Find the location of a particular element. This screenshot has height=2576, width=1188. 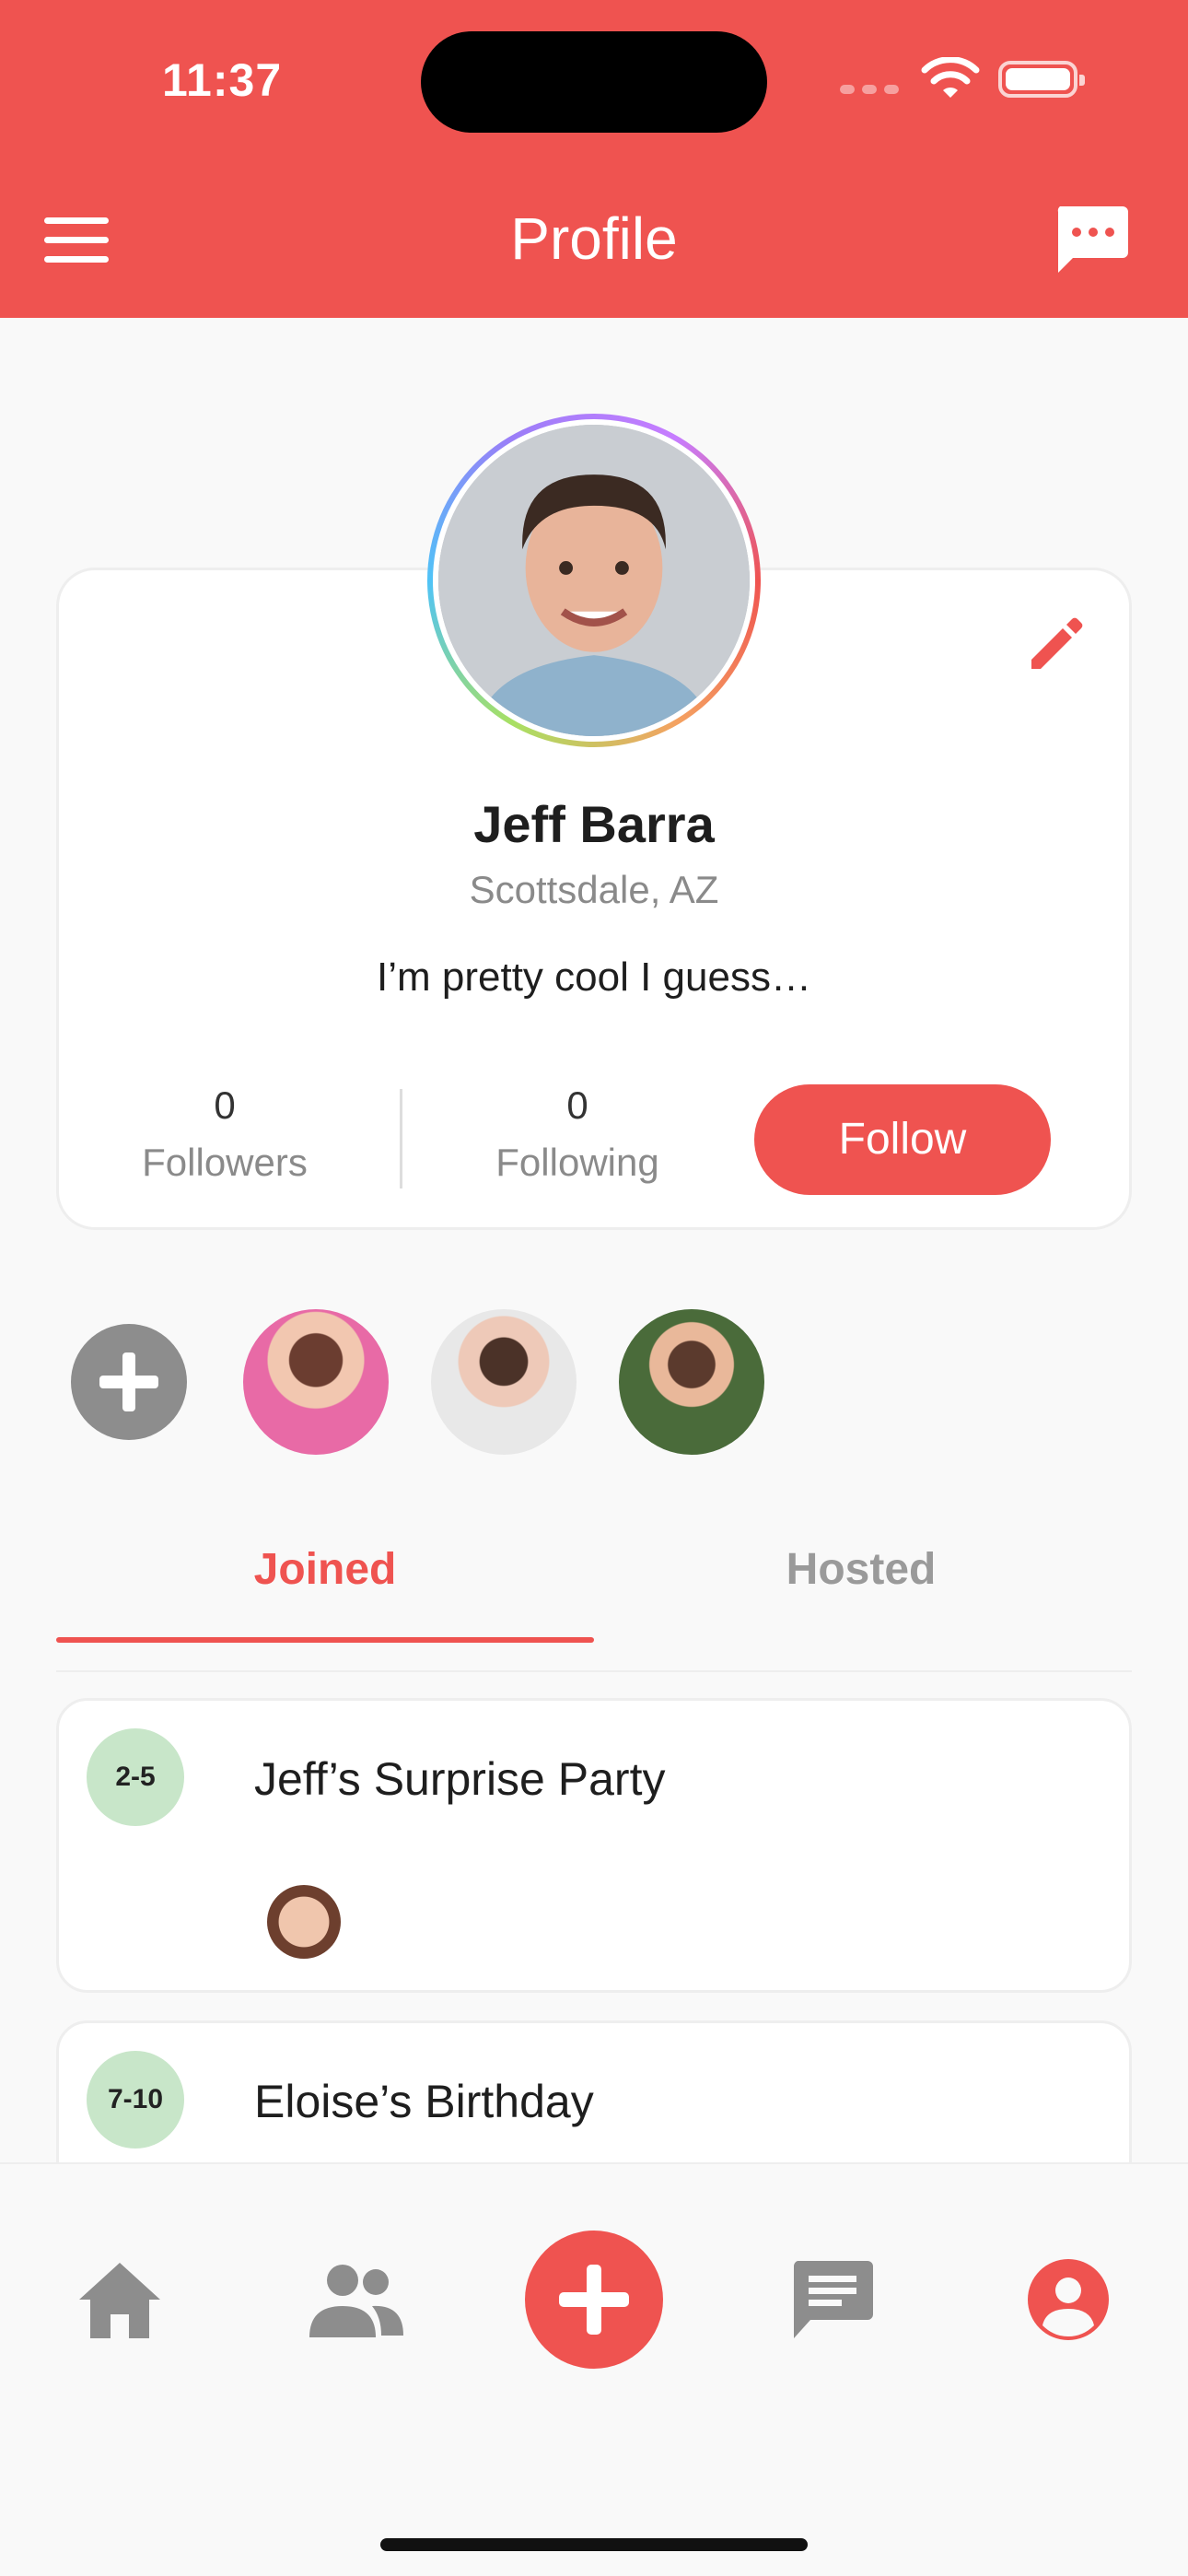

tab-hosted: Hosted is located at coordinates (861, 1569).